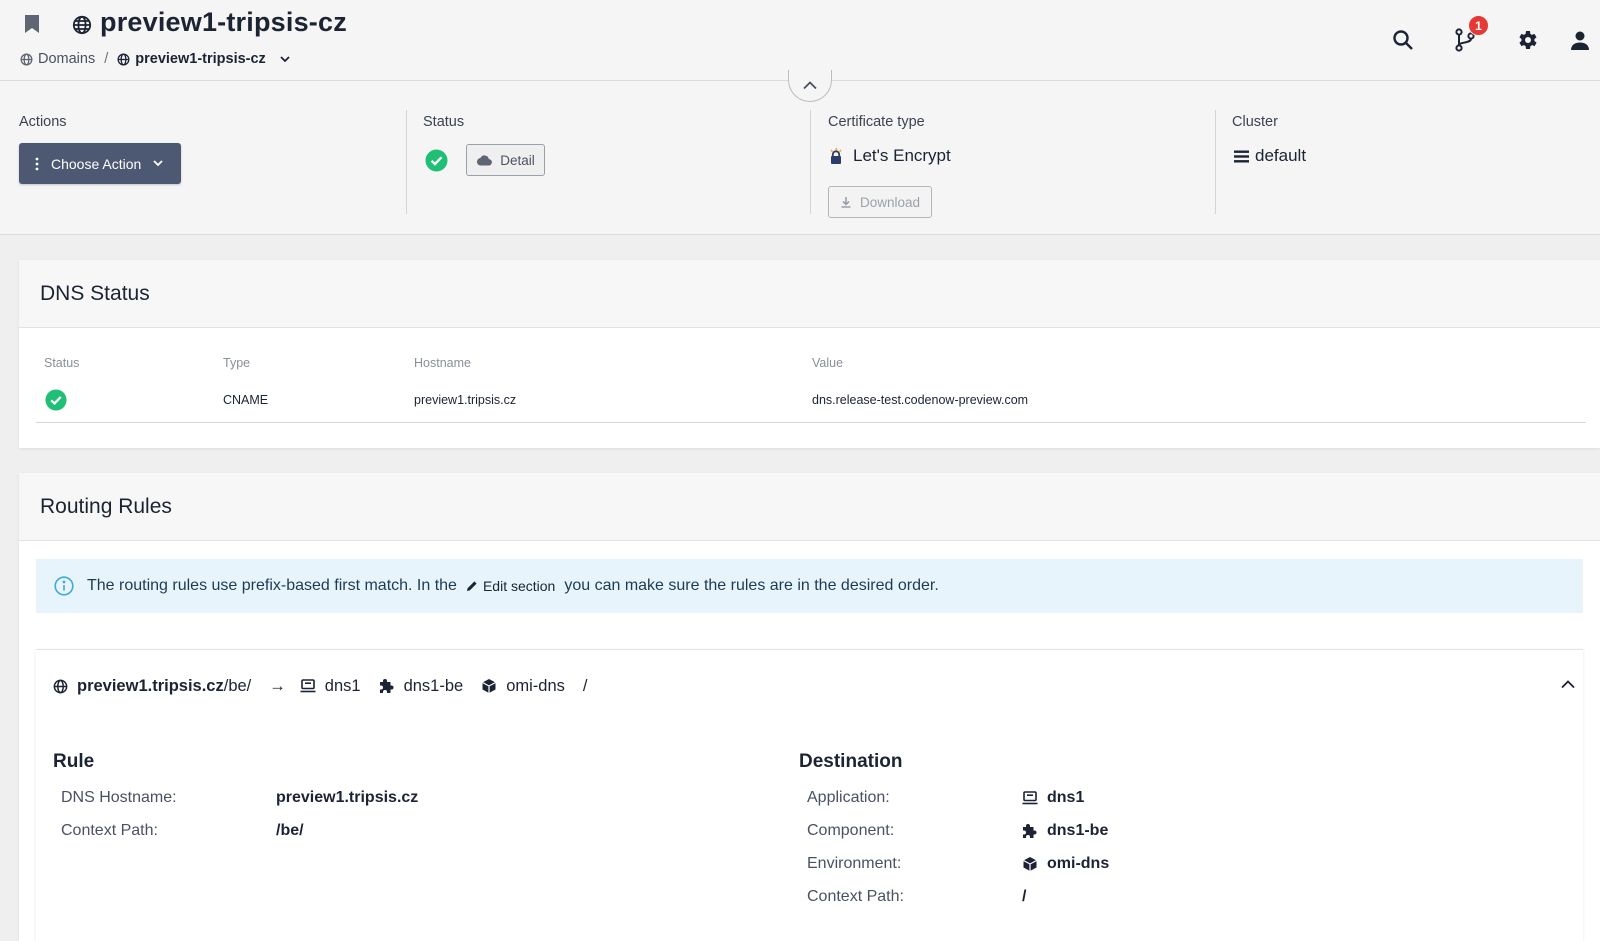 Image resolution: width=1600 pixels, height=941 pixels. I want to click on info-icon, so click(64, 586).